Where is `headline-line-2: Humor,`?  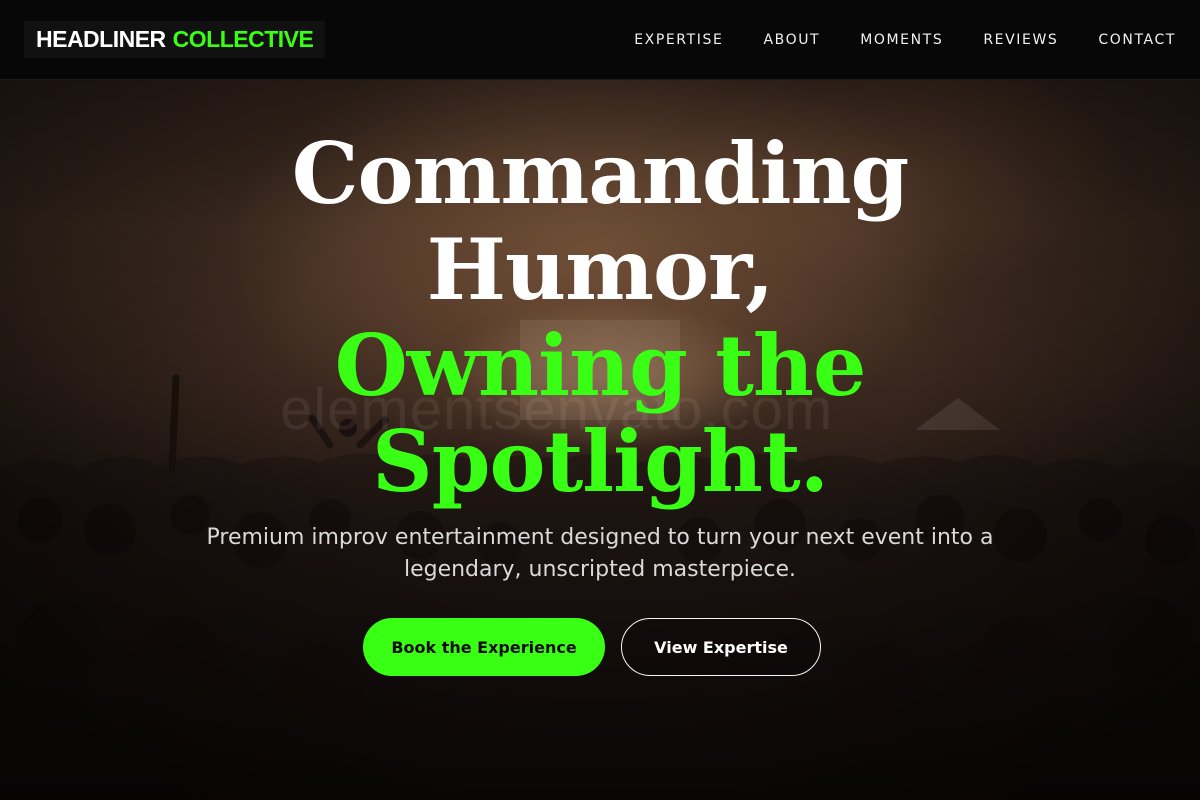
headline-line-2: Humor, is located at coordinates (600, 269).